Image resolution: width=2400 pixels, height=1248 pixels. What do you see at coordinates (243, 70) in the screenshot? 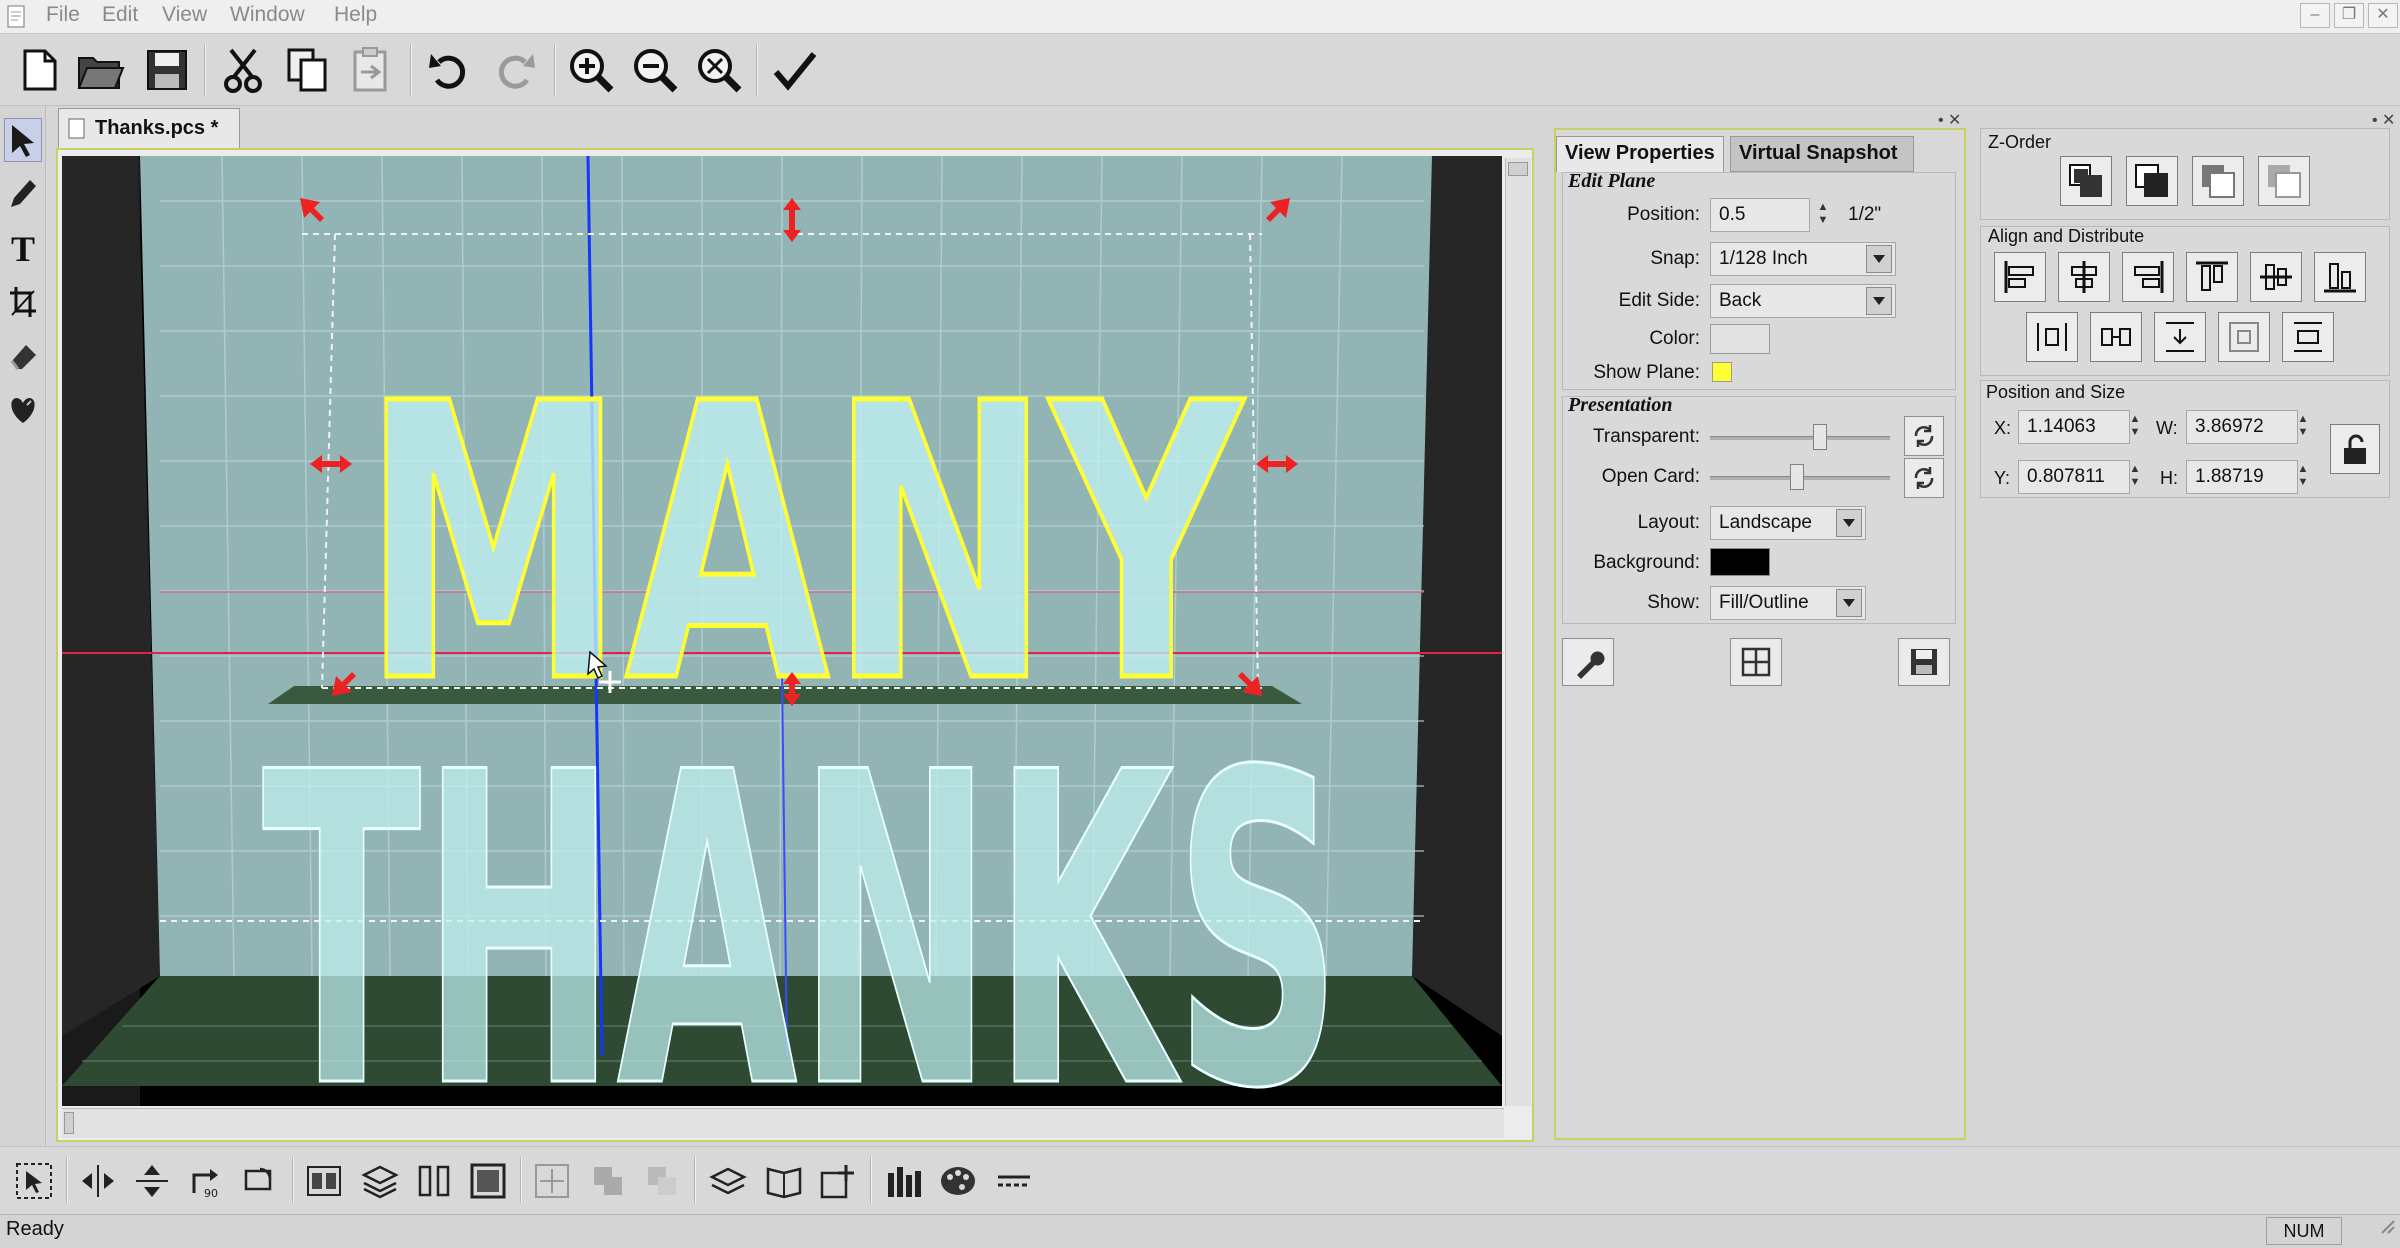
I see `cut-button` at bounding box center [243, 70].